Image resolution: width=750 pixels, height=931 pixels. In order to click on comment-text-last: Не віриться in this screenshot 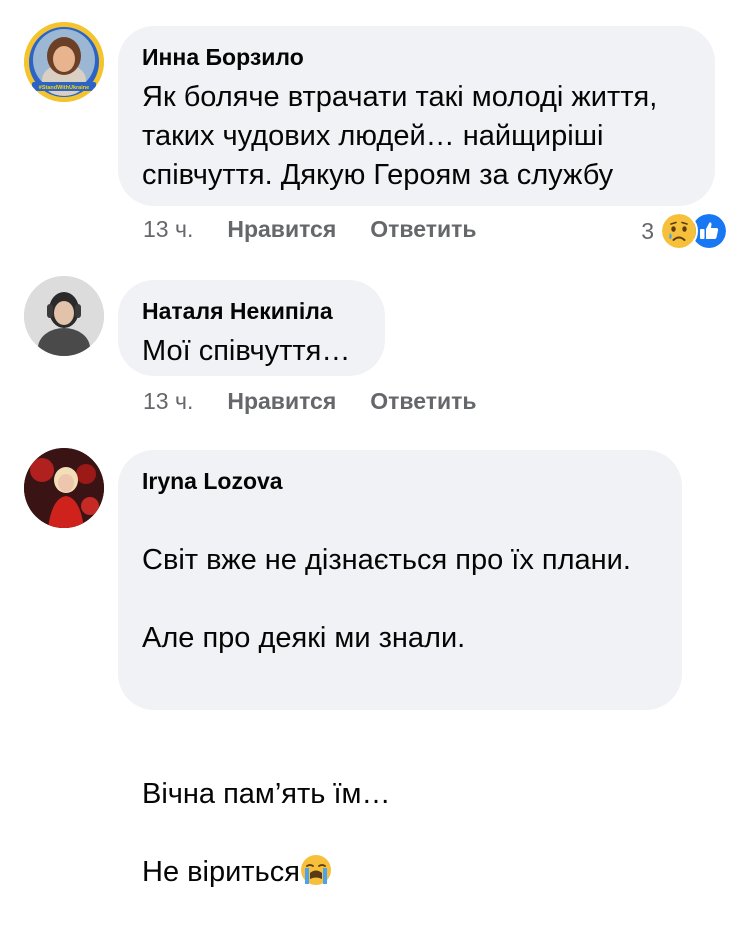, I will do `click(221, 872)`.